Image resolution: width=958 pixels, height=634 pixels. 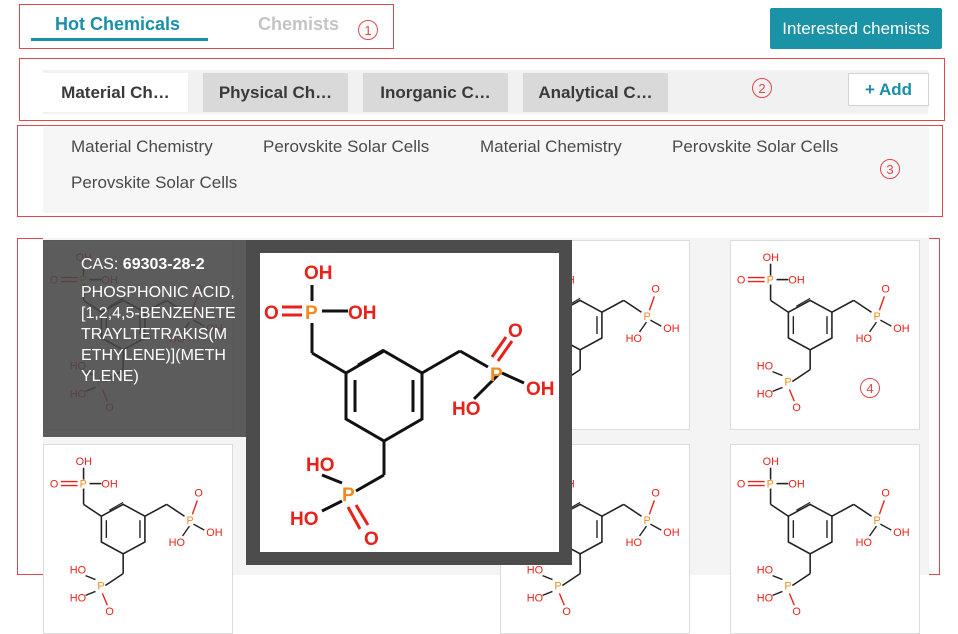 What do you see at coordinates (163, 264) in the screenshot?
I see `cas-number: 69303-28-2` at bounding box center [163, 264].